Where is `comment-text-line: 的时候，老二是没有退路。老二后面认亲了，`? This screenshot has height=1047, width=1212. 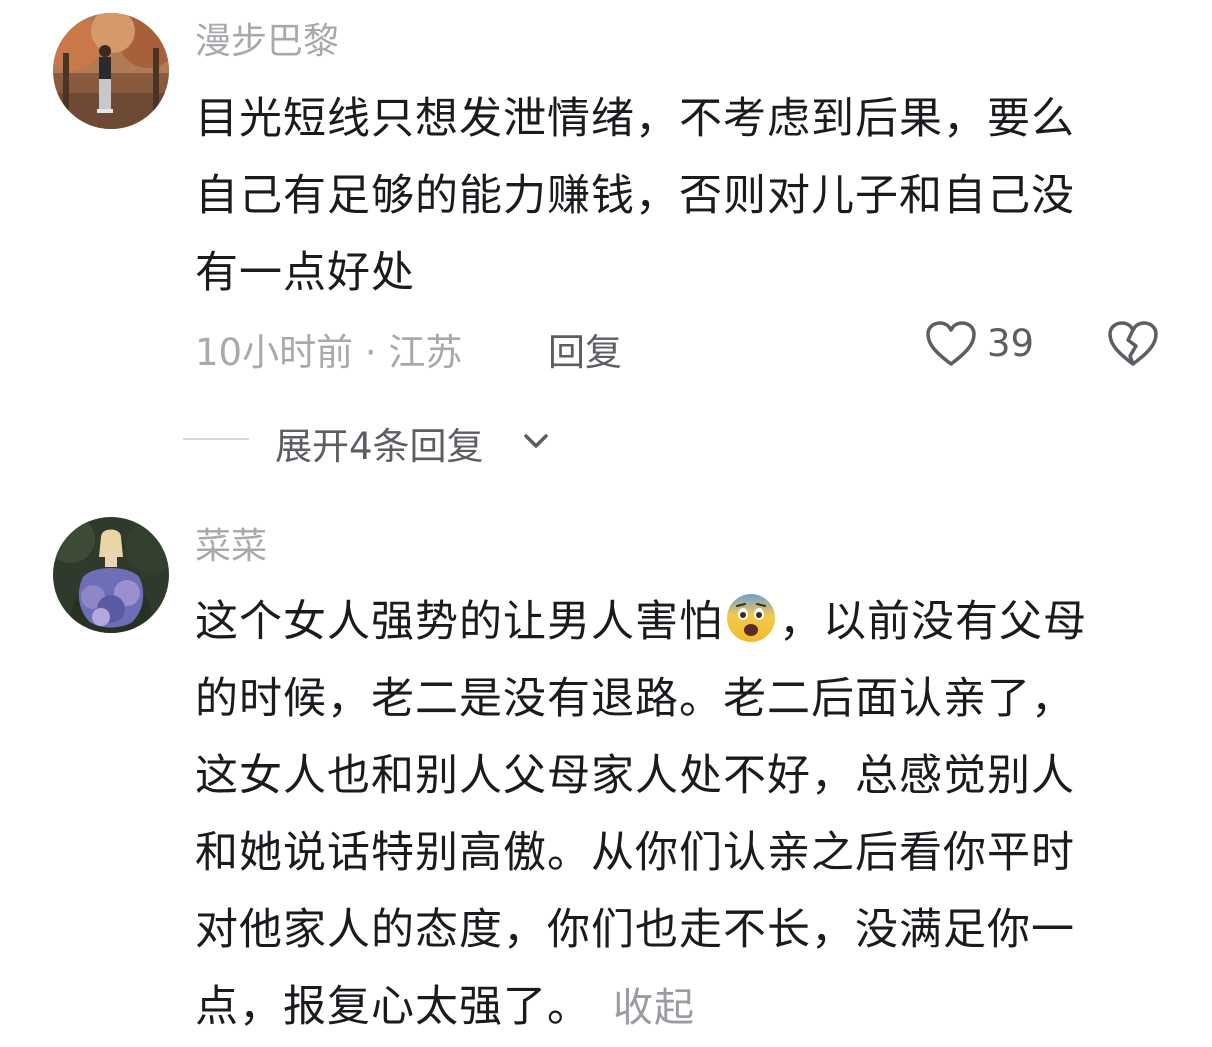
comment-text-line: 的时候，老二是没有退路。老二后面认亲了， is located at coordinates (635, 699).